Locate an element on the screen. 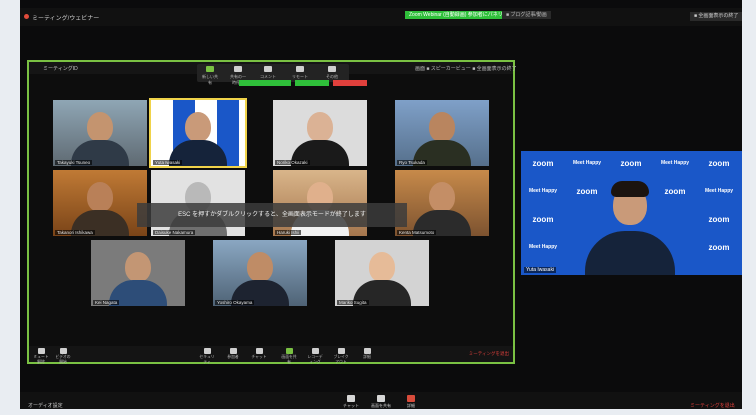 The height and width of the screenshot is (415, 756). participant-tile: Kei Nagata is located at coordinates (138, 273).